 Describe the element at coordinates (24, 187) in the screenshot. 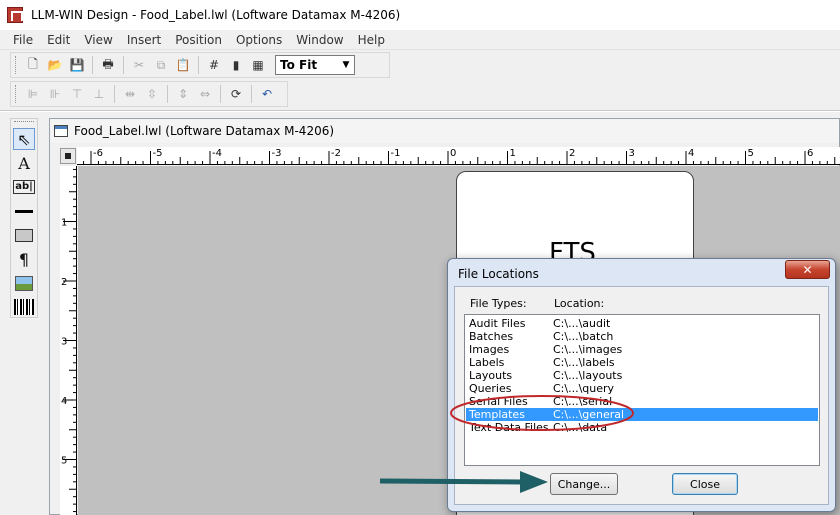

I see `text-field-icon: ab|` at that location.